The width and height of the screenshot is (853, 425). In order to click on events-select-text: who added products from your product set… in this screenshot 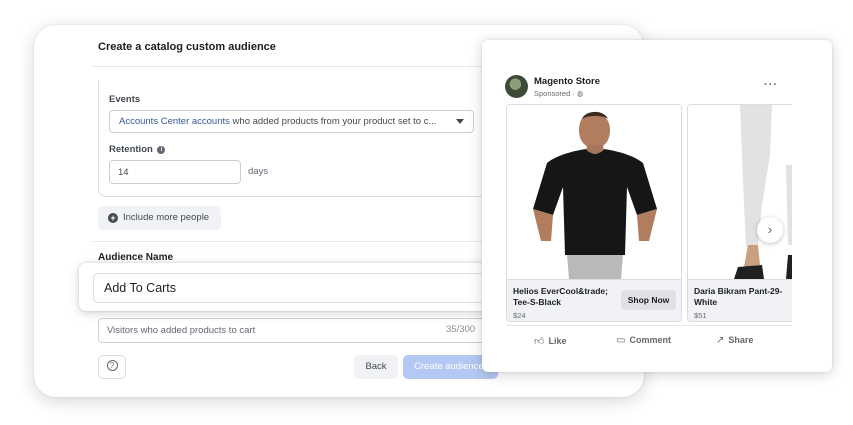, I will do `click(333, 121)`.